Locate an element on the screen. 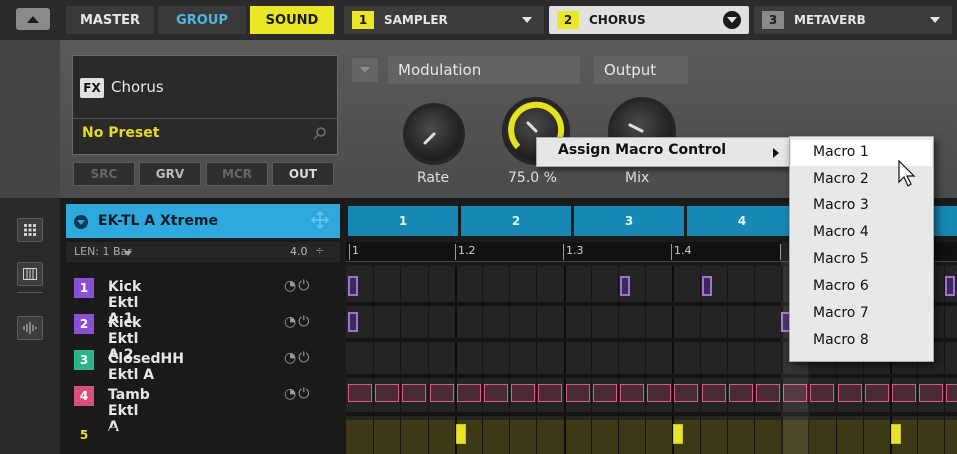 Image resolution: width=957 pixels, height=454 pixels. search-icon is located at coordinates (320, 133).